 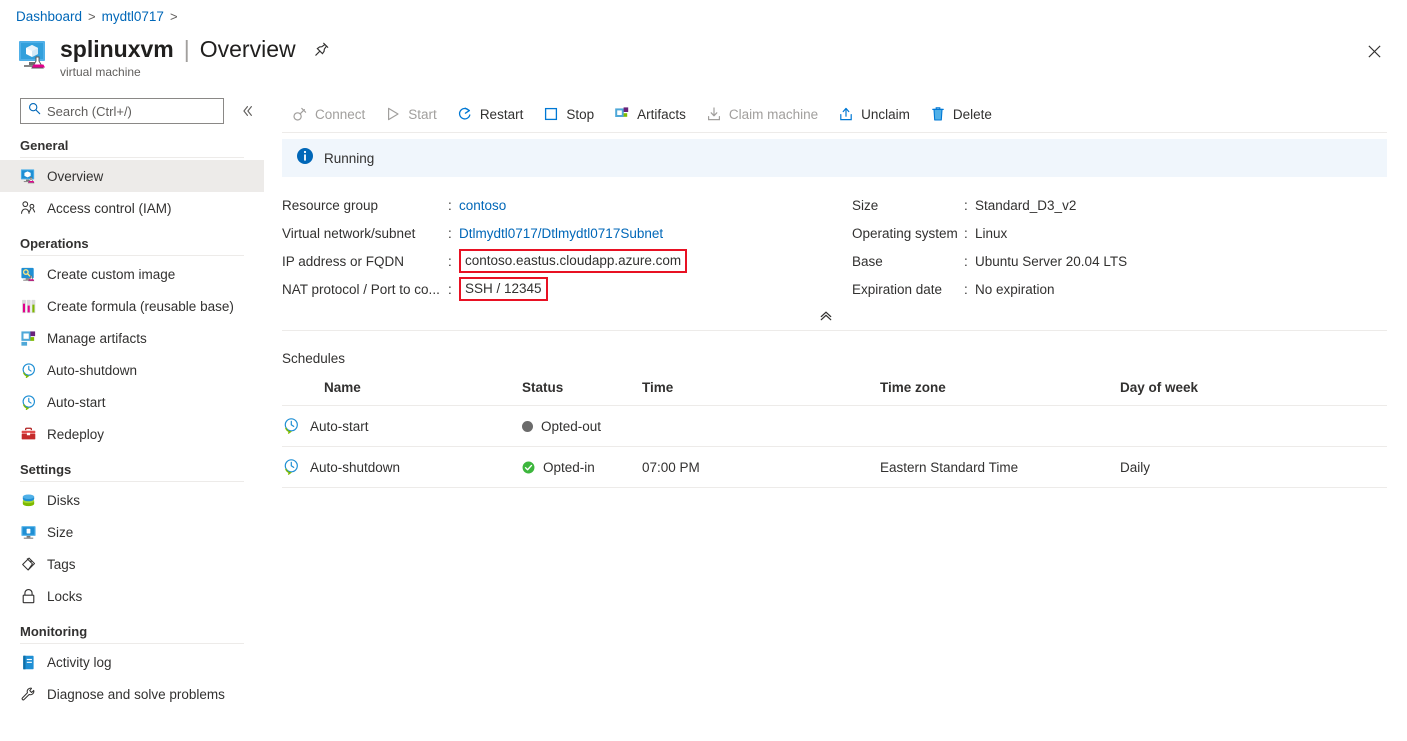 What do you see at coordinates (100, 72) in the screenshot?
I see `resource-type-subtitle: virtual machine` at bounding box center [100, 72].